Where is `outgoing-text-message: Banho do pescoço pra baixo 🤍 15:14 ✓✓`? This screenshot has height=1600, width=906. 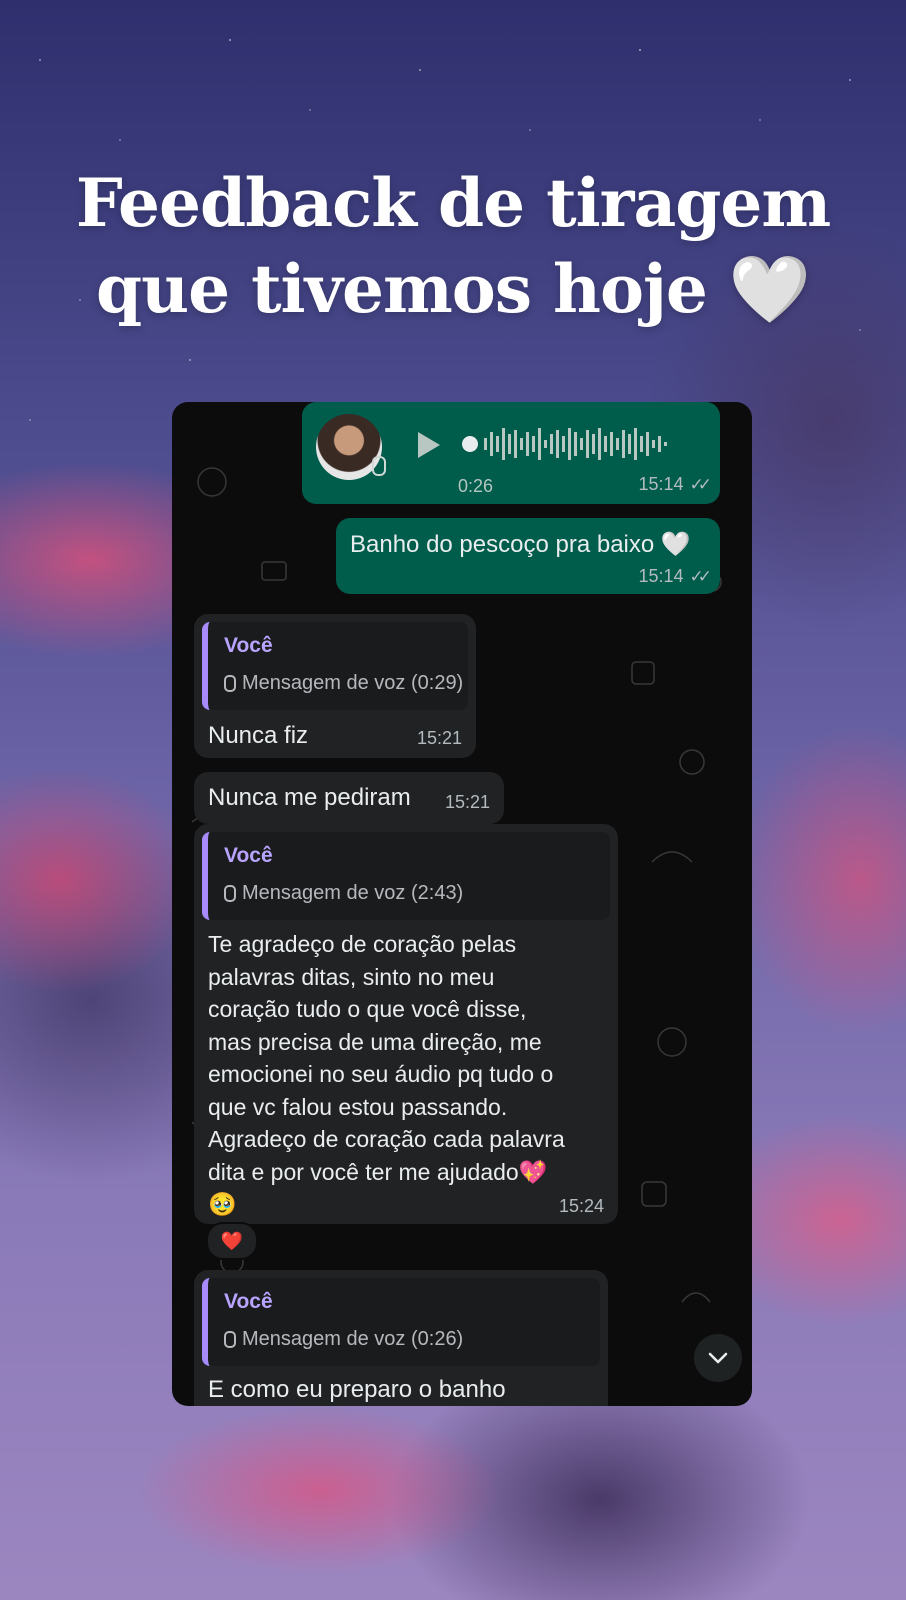
outgoing-text-message: Banho do pescoço pra baixo 🤍 15:14 ✓✓ is located at coordinates (528, 556).